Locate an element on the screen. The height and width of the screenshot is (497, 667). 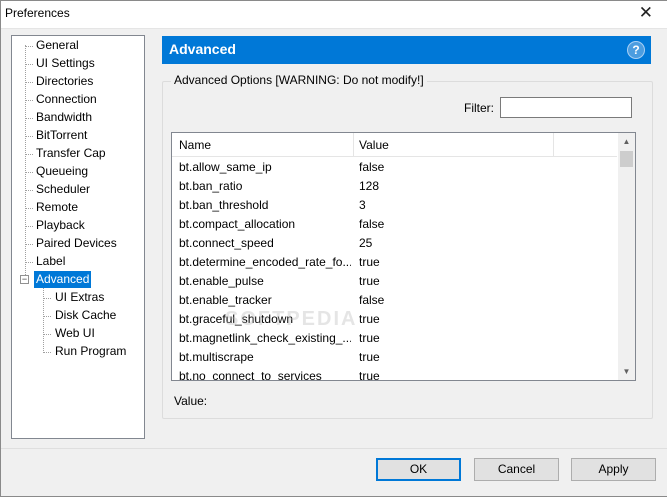
filter-input is located at coordinates (566, 107).